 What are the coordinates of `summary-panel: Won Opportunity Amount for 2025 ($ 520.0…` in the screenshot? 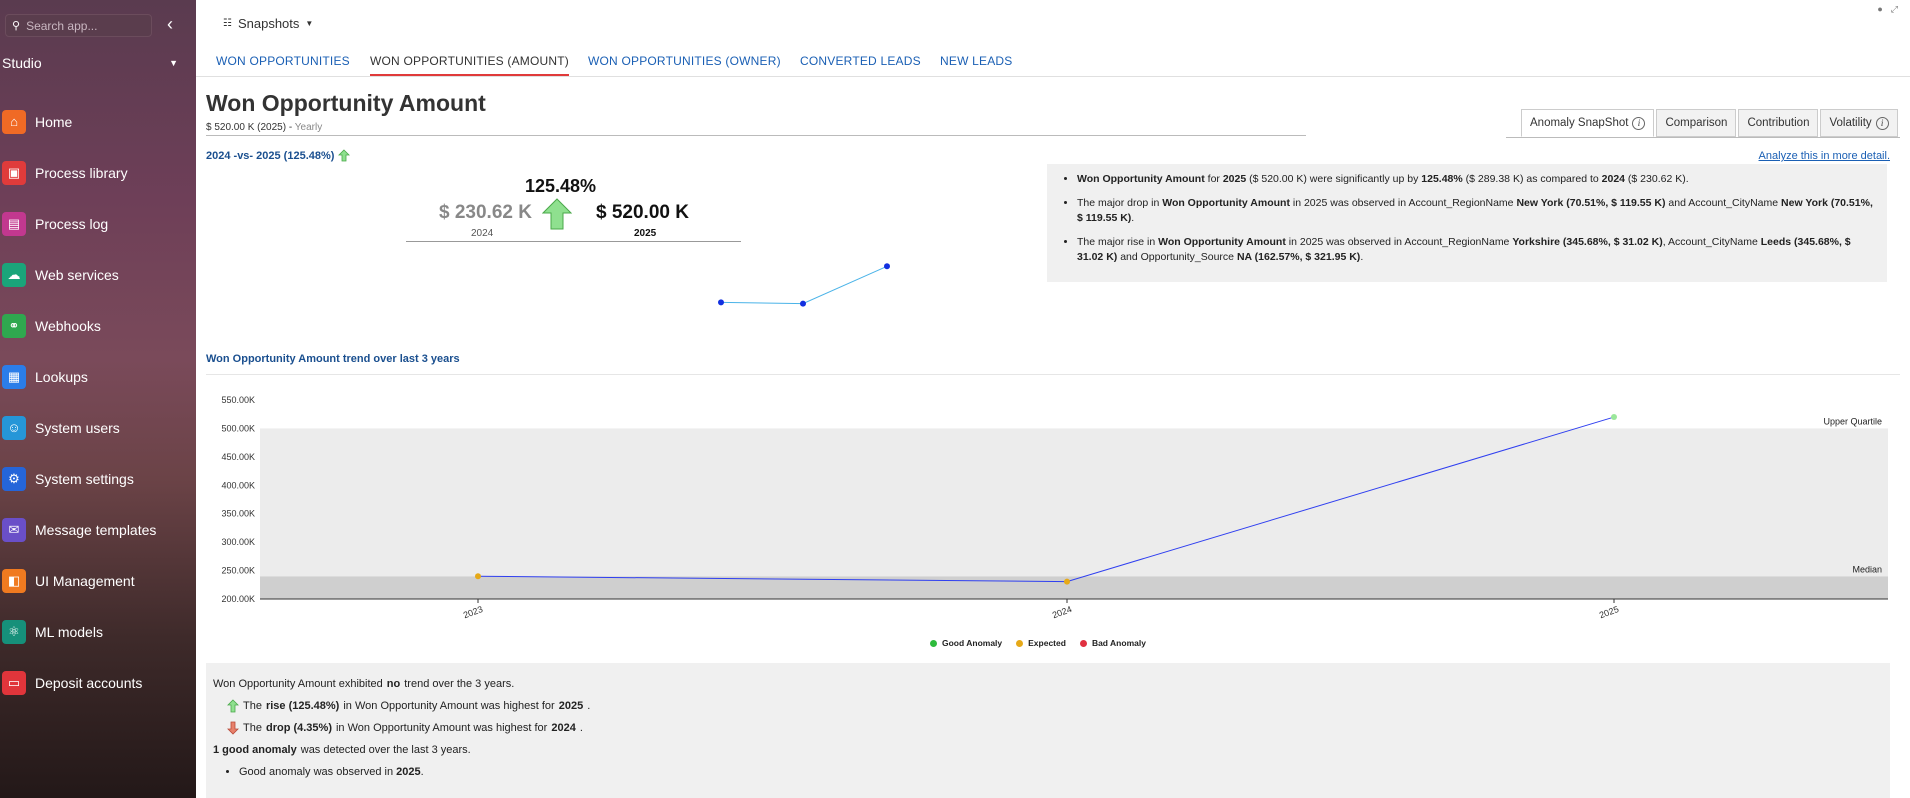 It's located at (1467, 223).